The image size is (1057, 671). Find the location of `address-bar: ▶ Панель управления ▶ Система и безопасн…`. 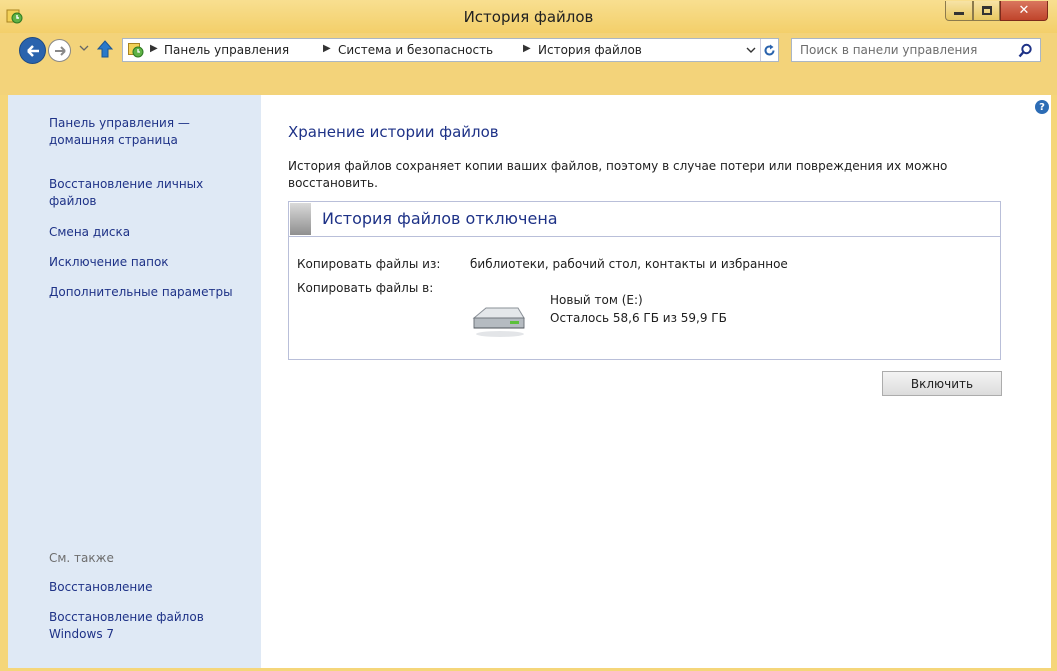

address-bar: ▶ Панель управления ▶ Система и безопасн… is located at coordinates (450, 50).